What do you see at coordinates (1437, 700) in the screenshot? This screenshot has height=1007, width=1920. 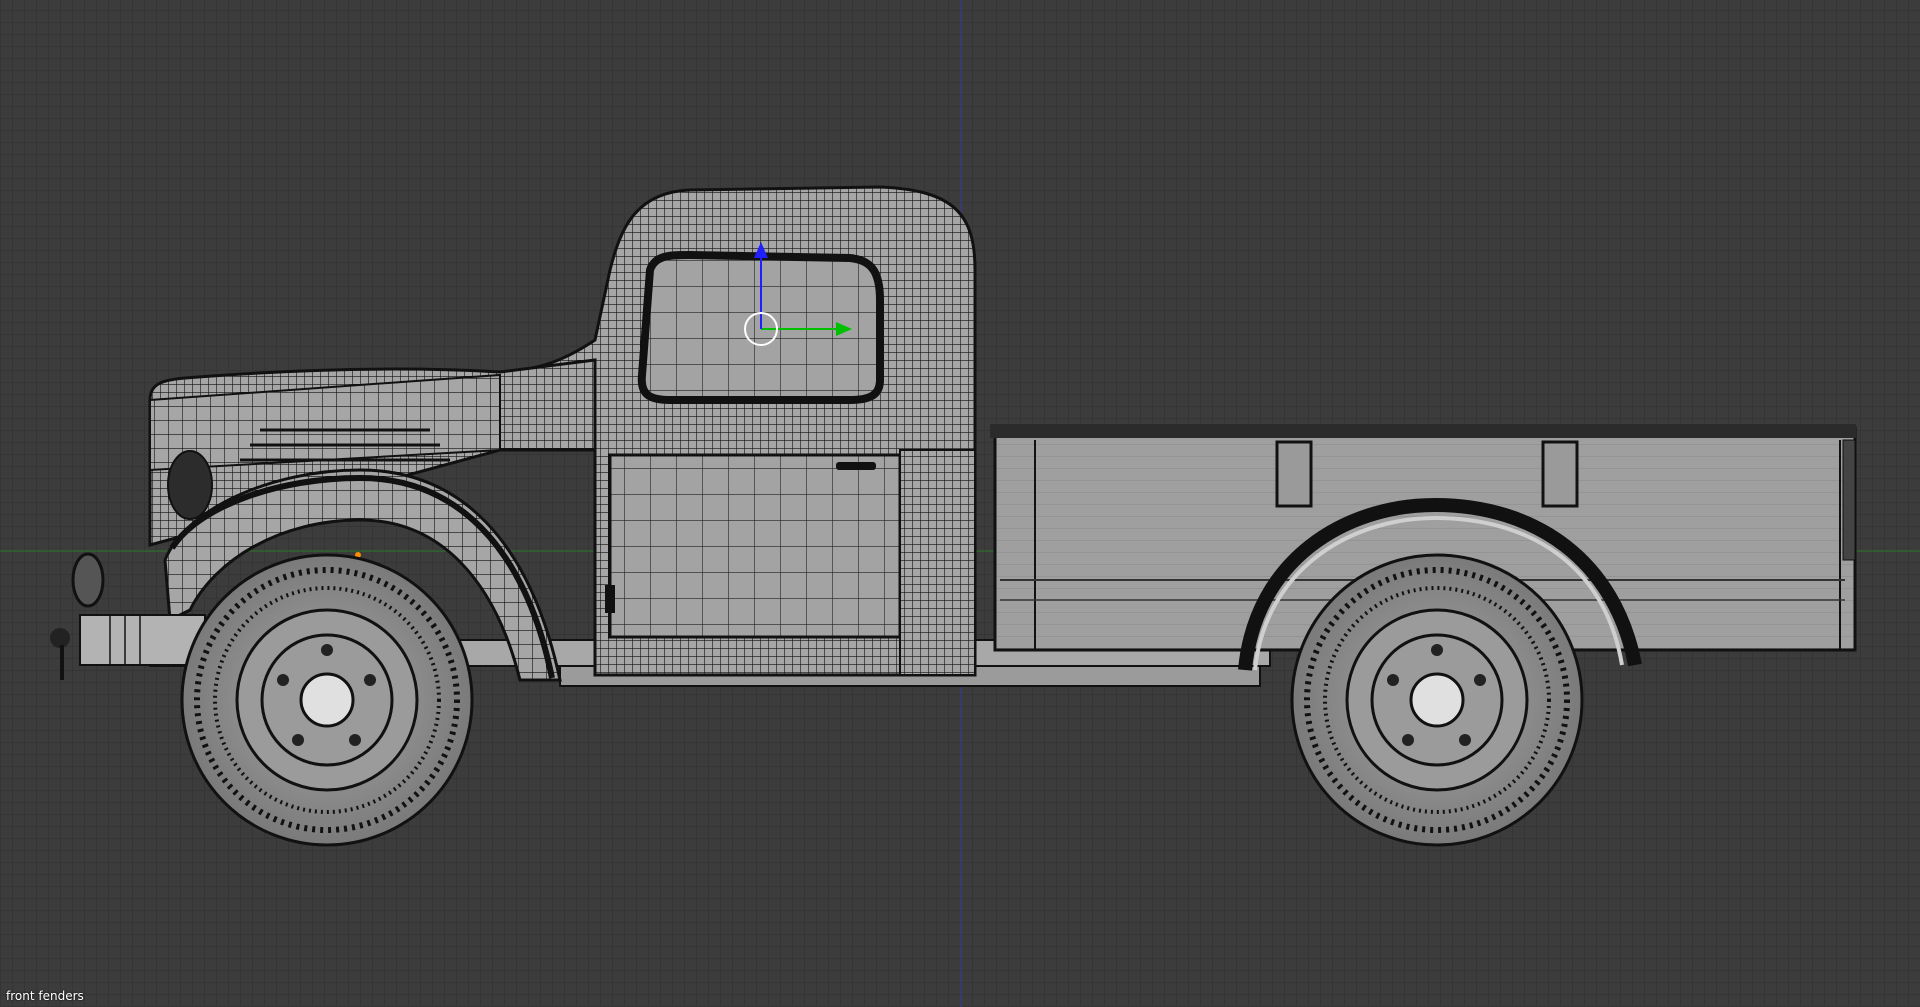 I see `rear-wheel` at bounding box center [1437, 700].